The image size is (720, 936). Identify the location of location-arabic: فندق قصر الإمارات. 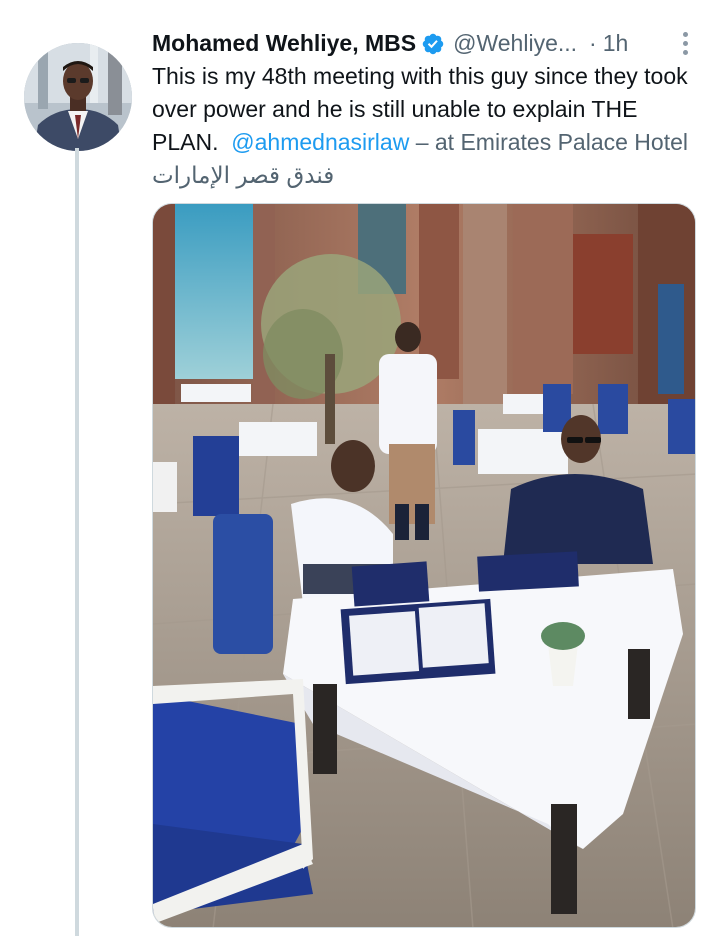
(243, 175).